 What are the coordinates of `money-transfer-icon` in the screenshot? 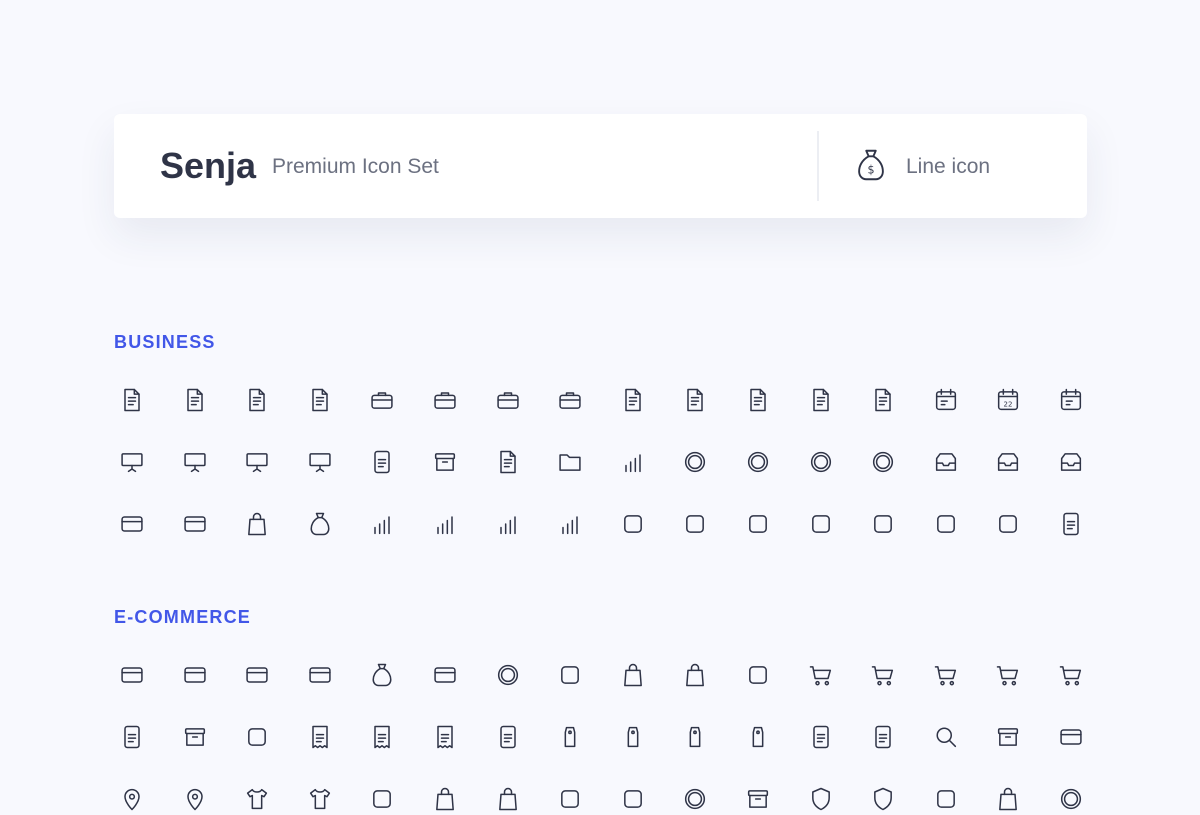 It's located at (195, 524).